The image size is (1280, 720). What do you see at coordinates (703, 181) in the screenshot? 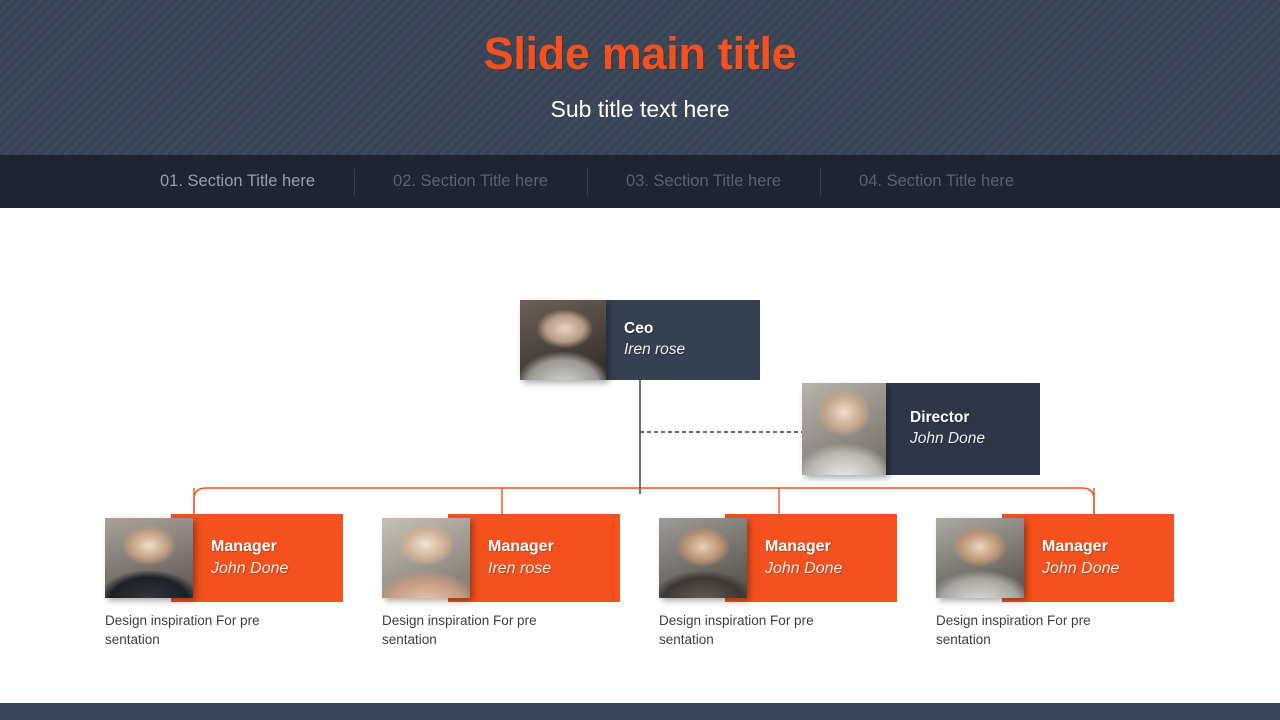
I see `nav-item-section-03: 03. Section Title here` at bounding box center [703, 181].